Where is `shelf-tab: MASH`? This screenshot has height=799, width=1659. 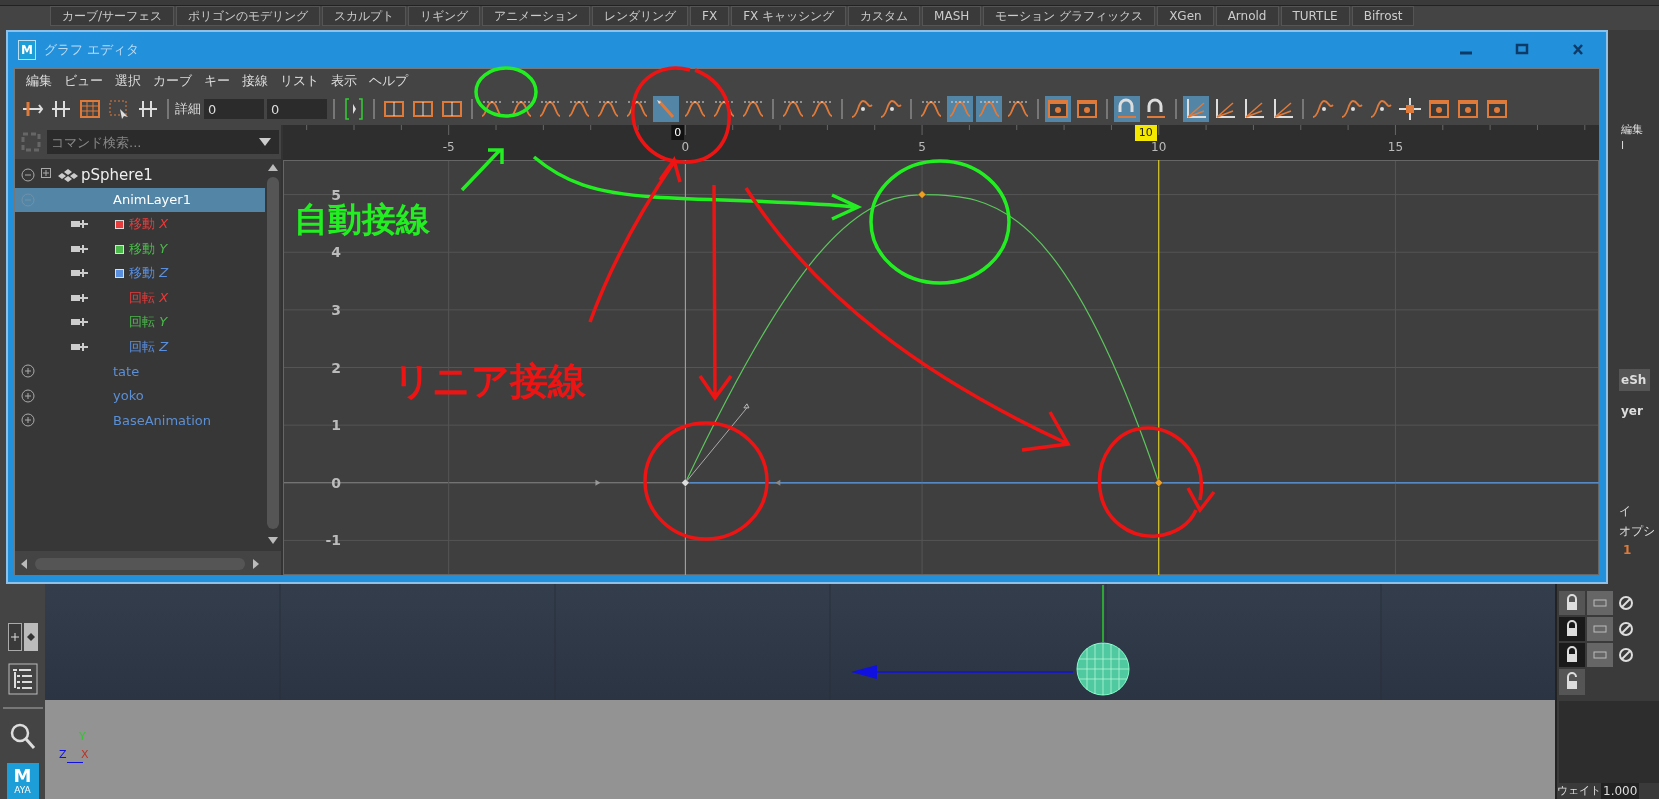 shelf-tab: MASH is located at coordinates (952, 16).